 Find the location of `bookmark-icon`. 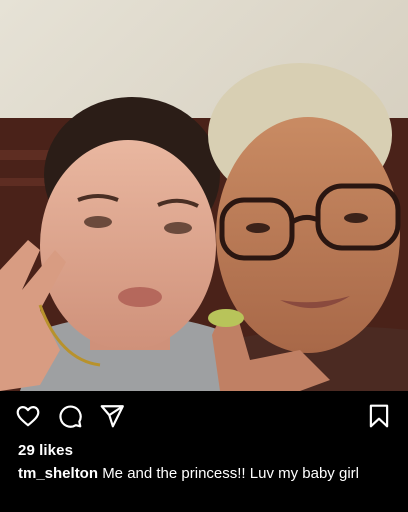

bookmark-icon is located at coordinates (379, 416).